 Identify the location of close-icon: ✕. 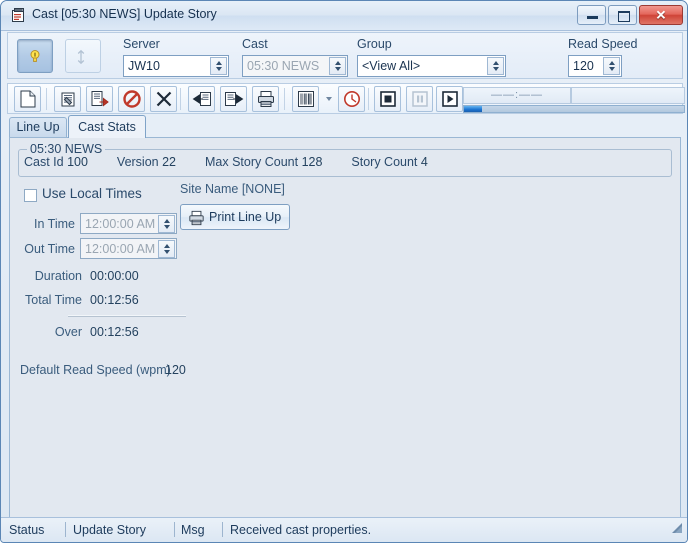
(661, 15).